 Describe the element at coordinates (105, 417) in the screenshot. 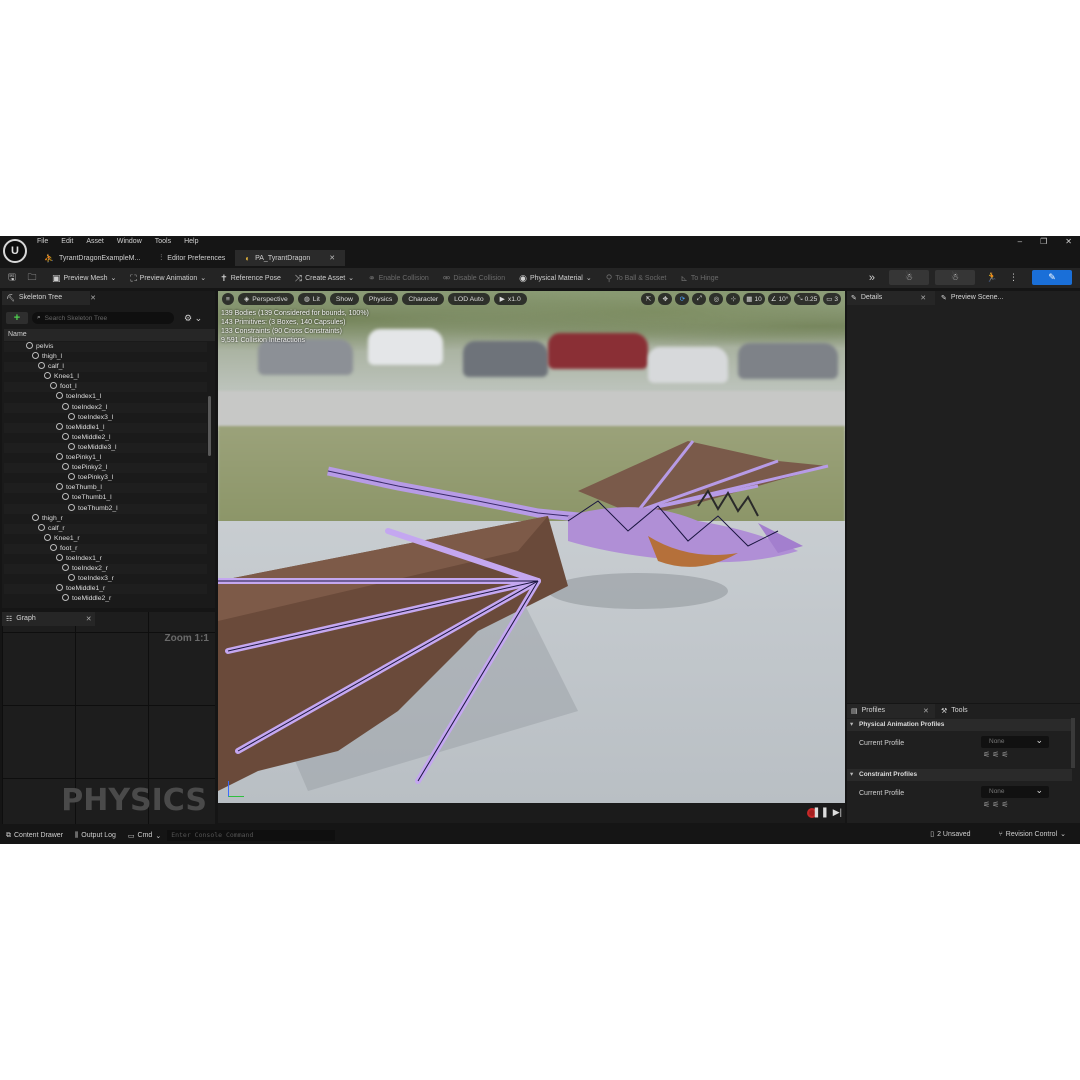

I see `tree-row: toeIndex3_l` at that location.